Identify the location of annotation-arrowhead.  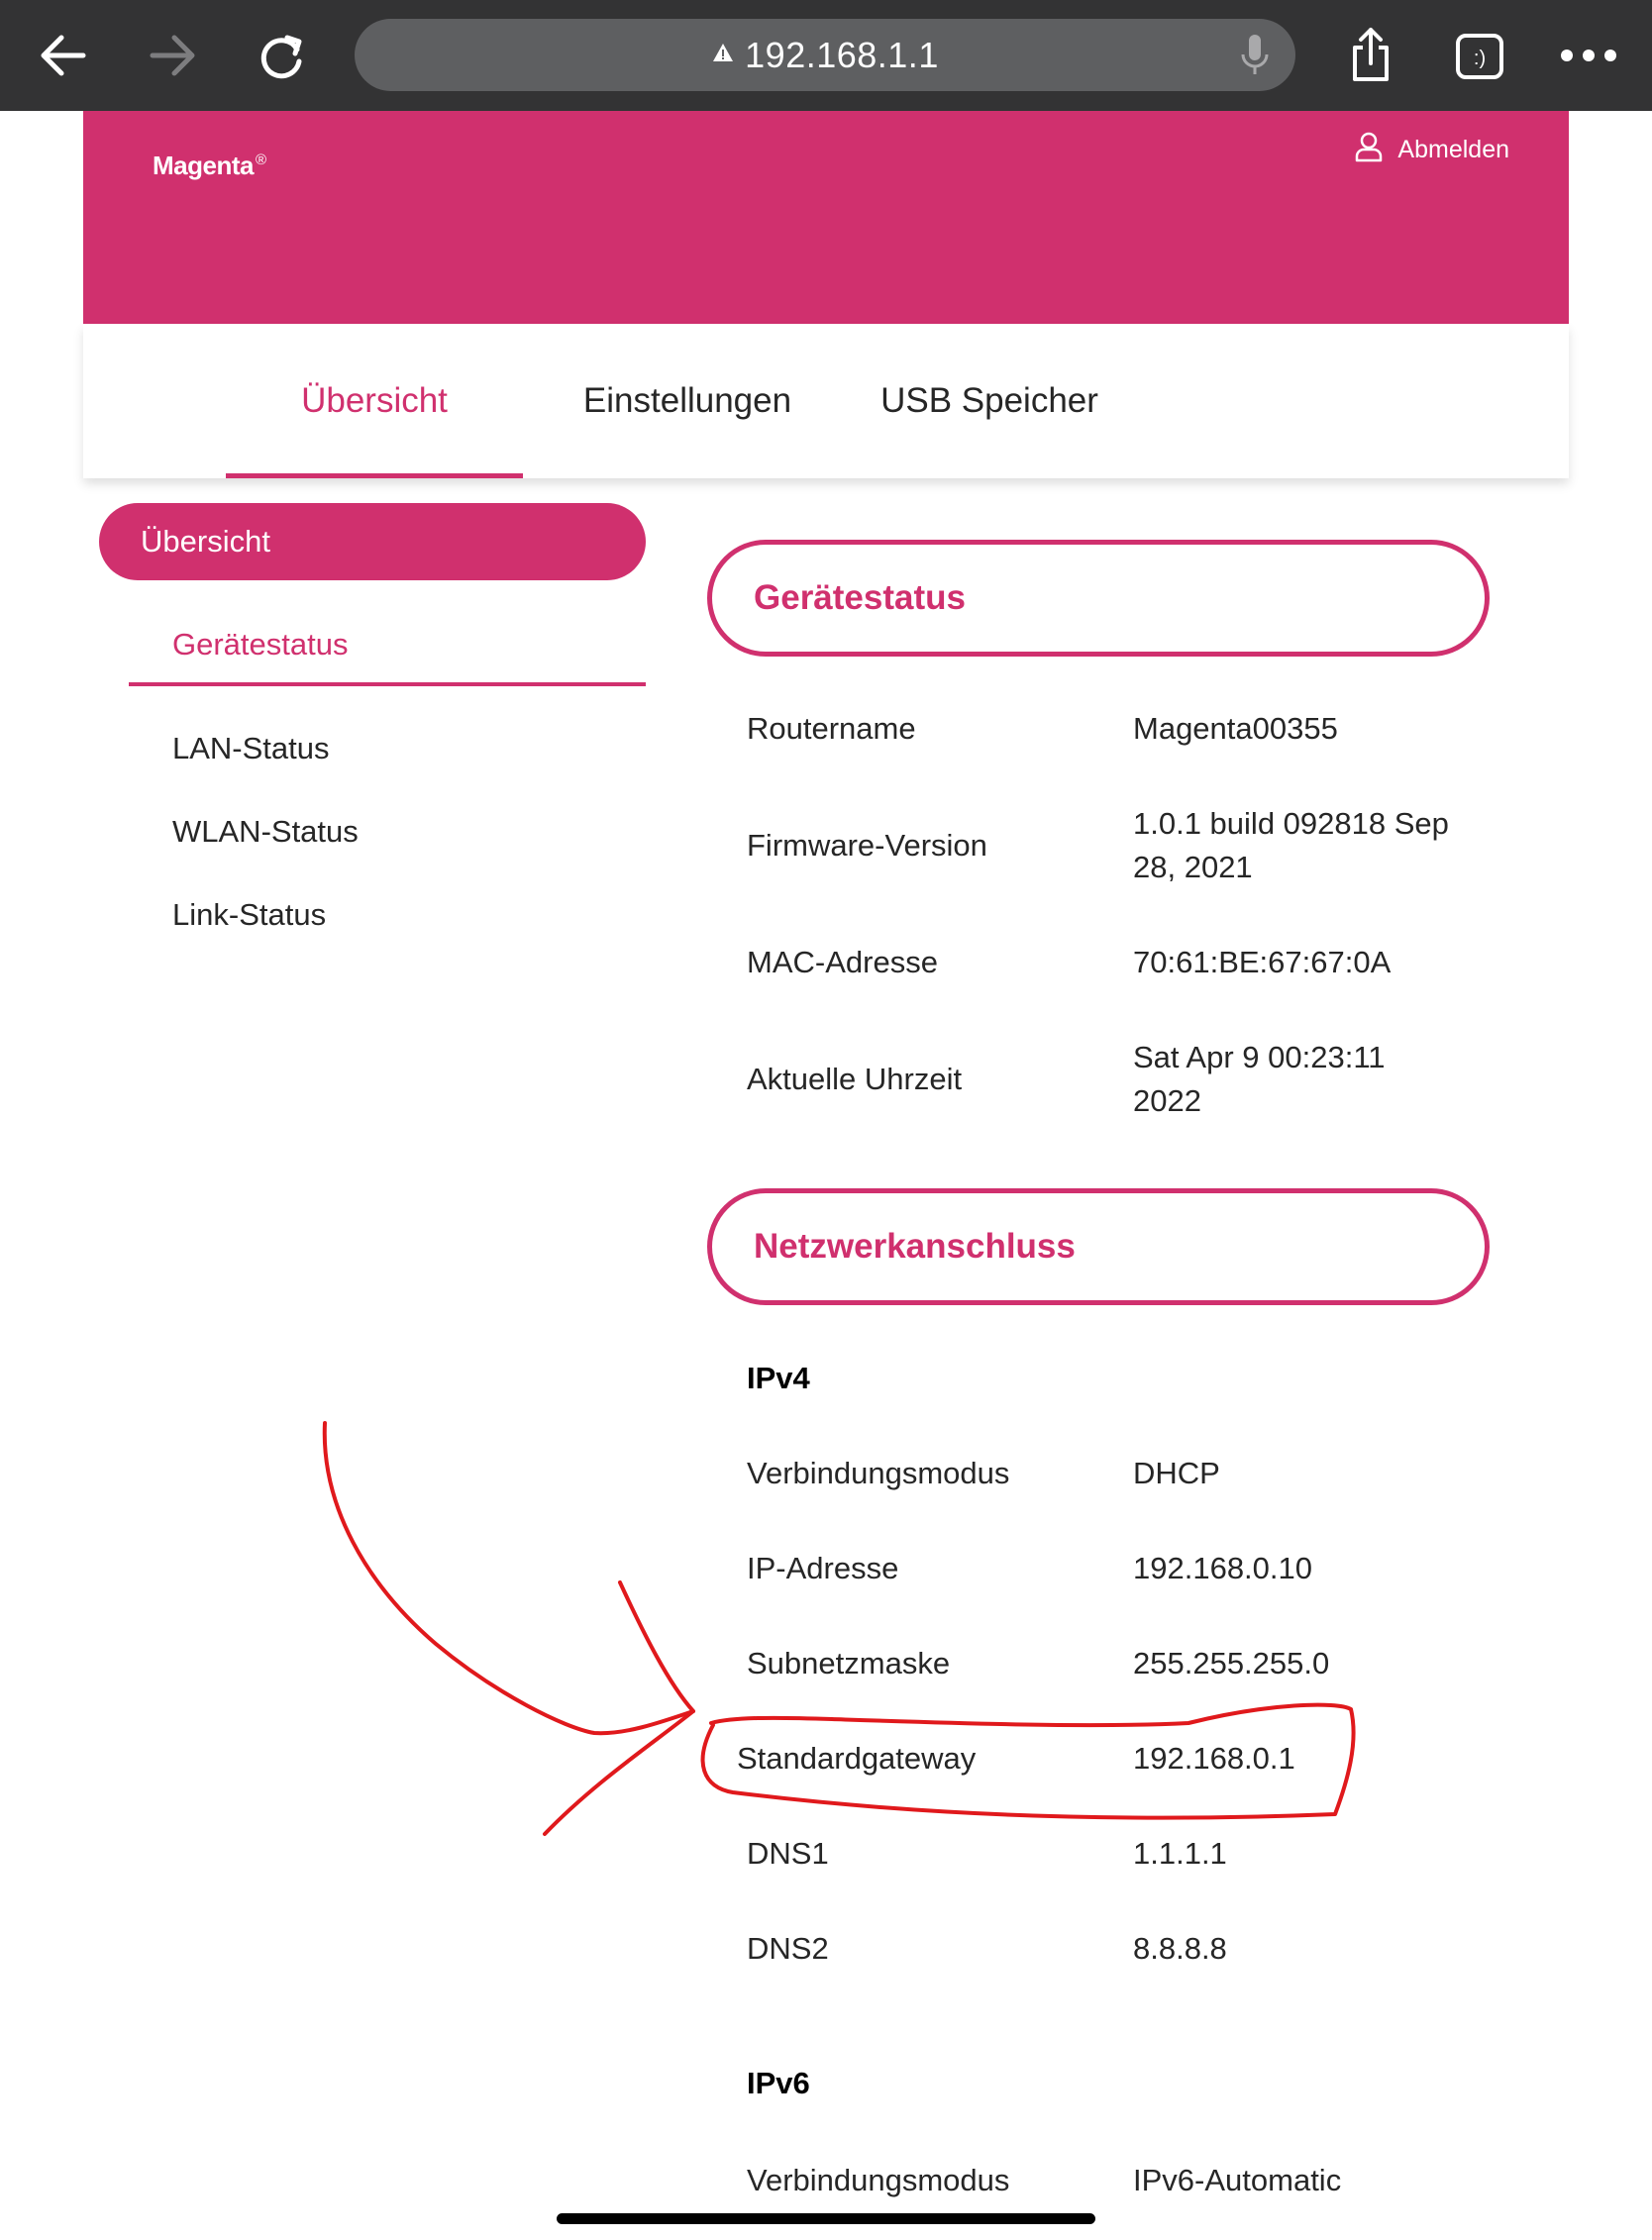
(619, 1708).